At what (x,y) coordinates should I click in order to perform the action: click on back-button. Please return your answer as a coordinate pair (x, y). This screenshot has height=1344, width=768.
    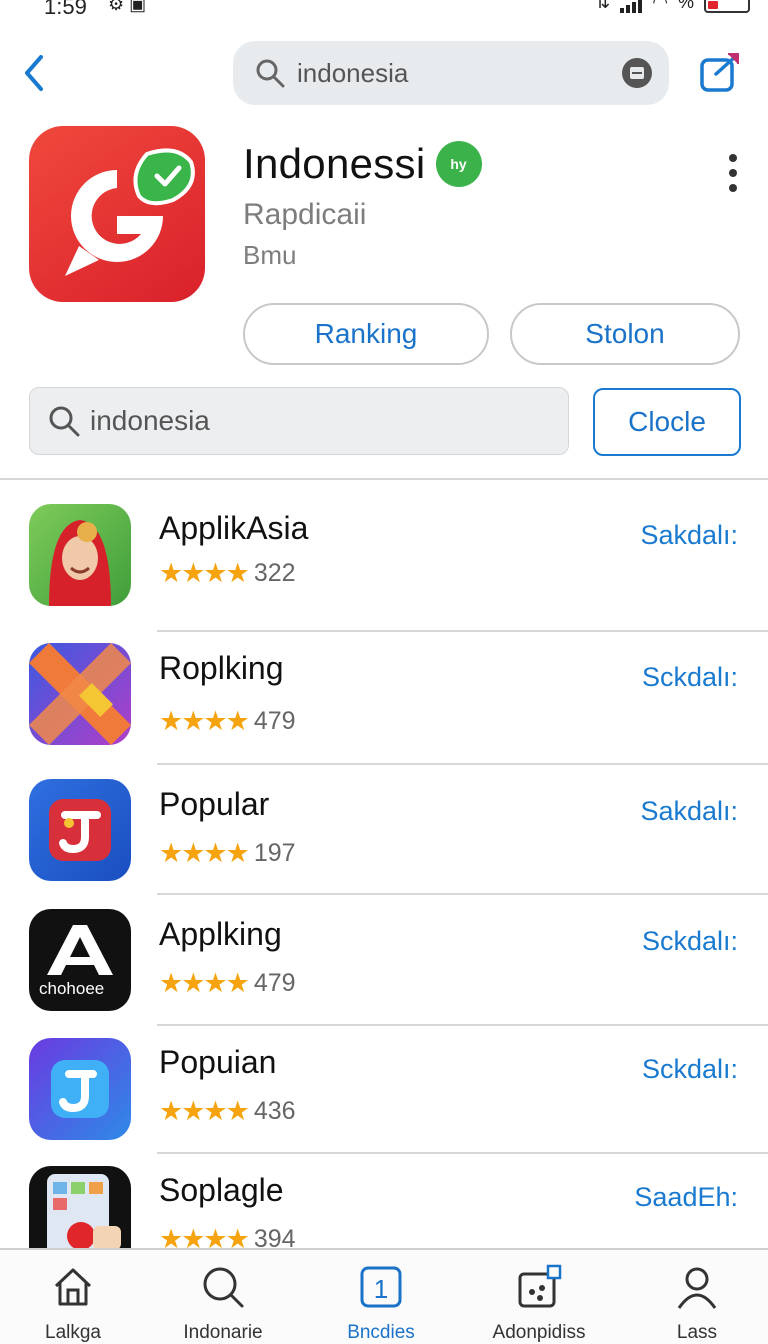
    Looking at the image, I should click on (34, 73).